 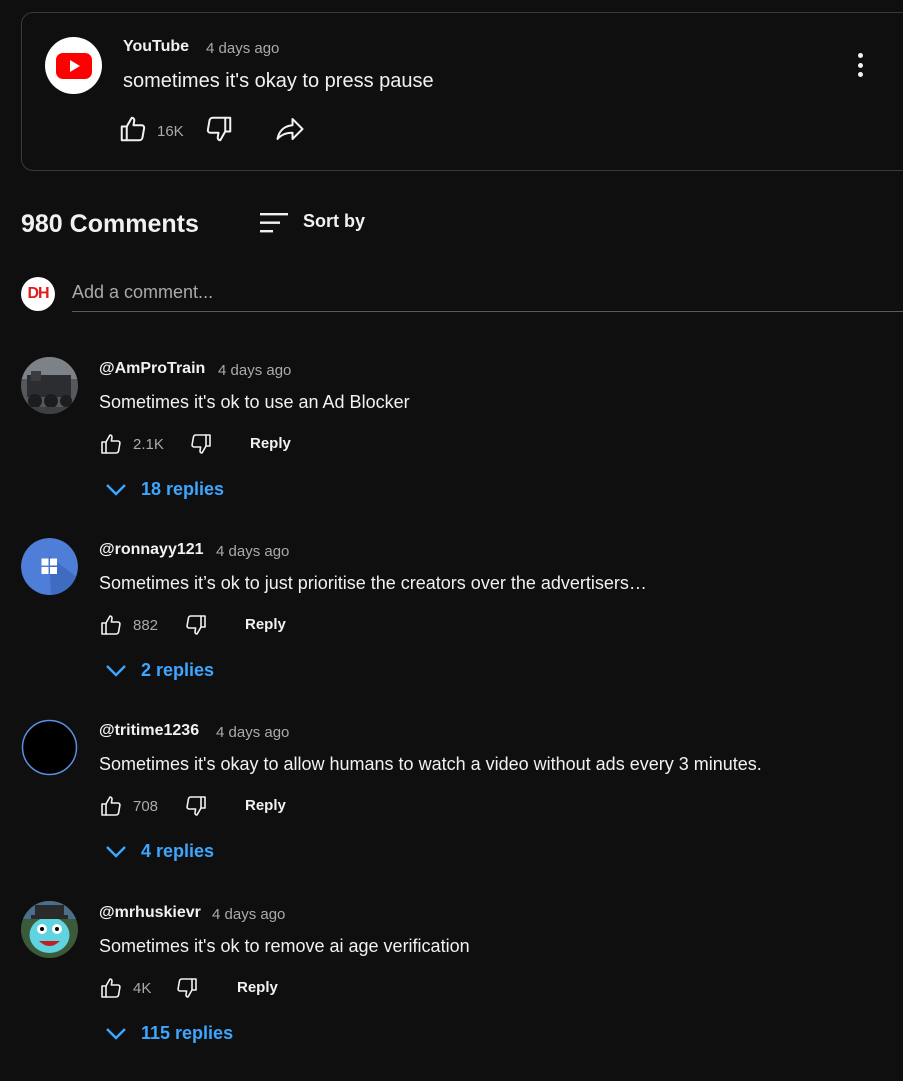 What do you see at coordinates (278, 81) in the screenshot?
I see `post-text: sometimes it's okay to press pause` at bounding box center [278, 81].